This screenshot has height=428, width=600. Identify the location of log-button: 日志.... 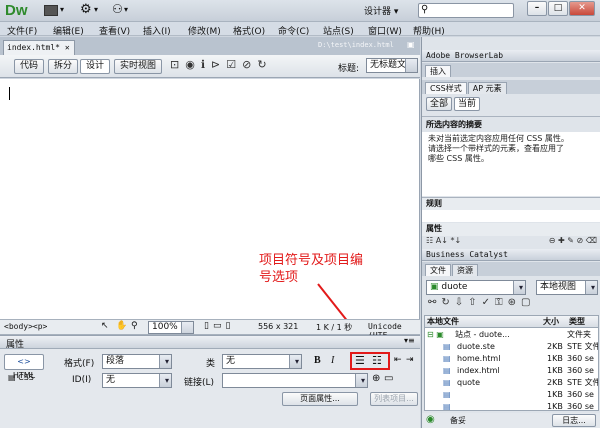
(574, 420).